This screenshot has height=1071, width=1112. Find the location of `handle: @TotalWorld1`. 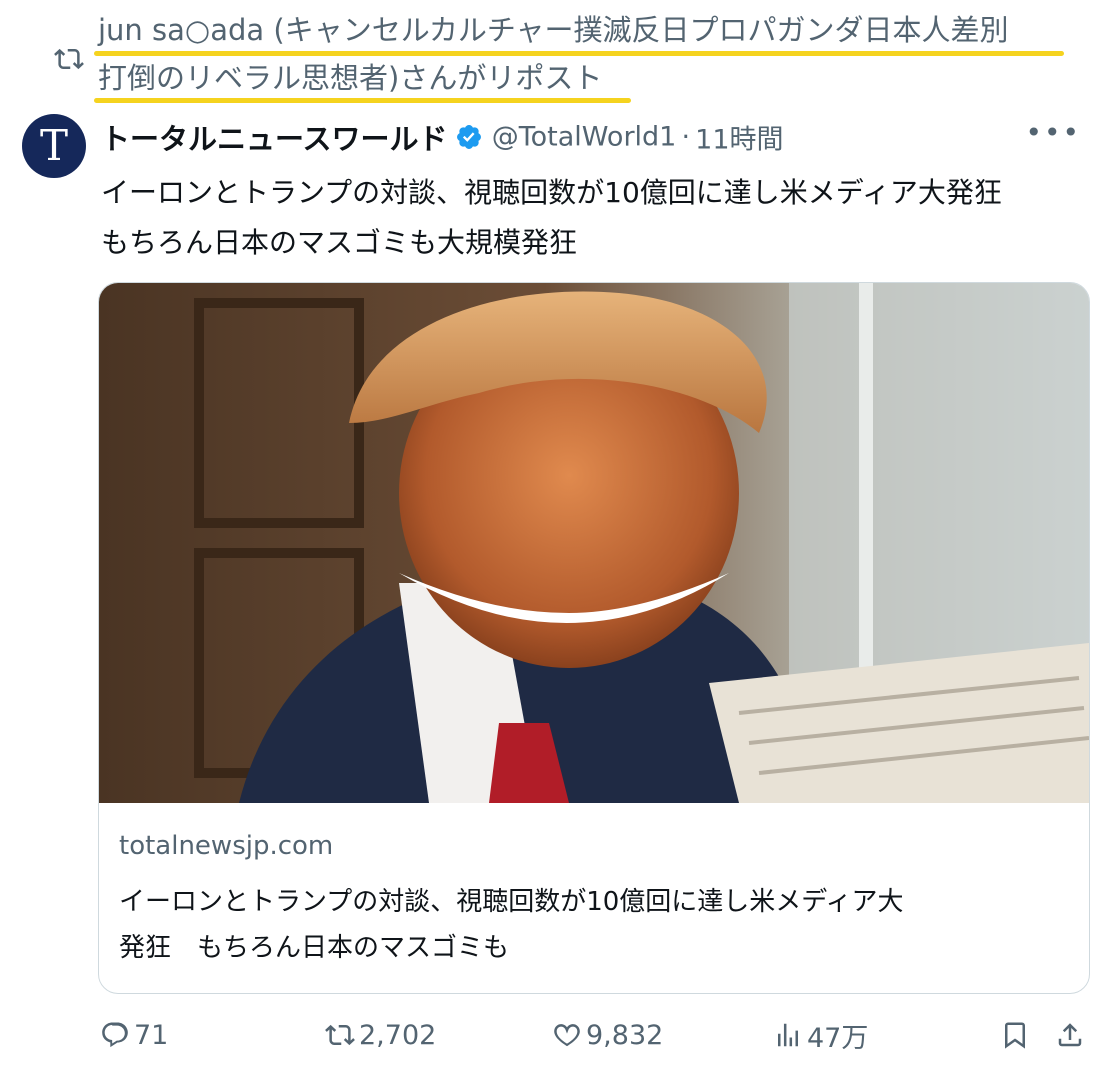

handle: @TotalWorld1 is located at coordinates (584, 137).